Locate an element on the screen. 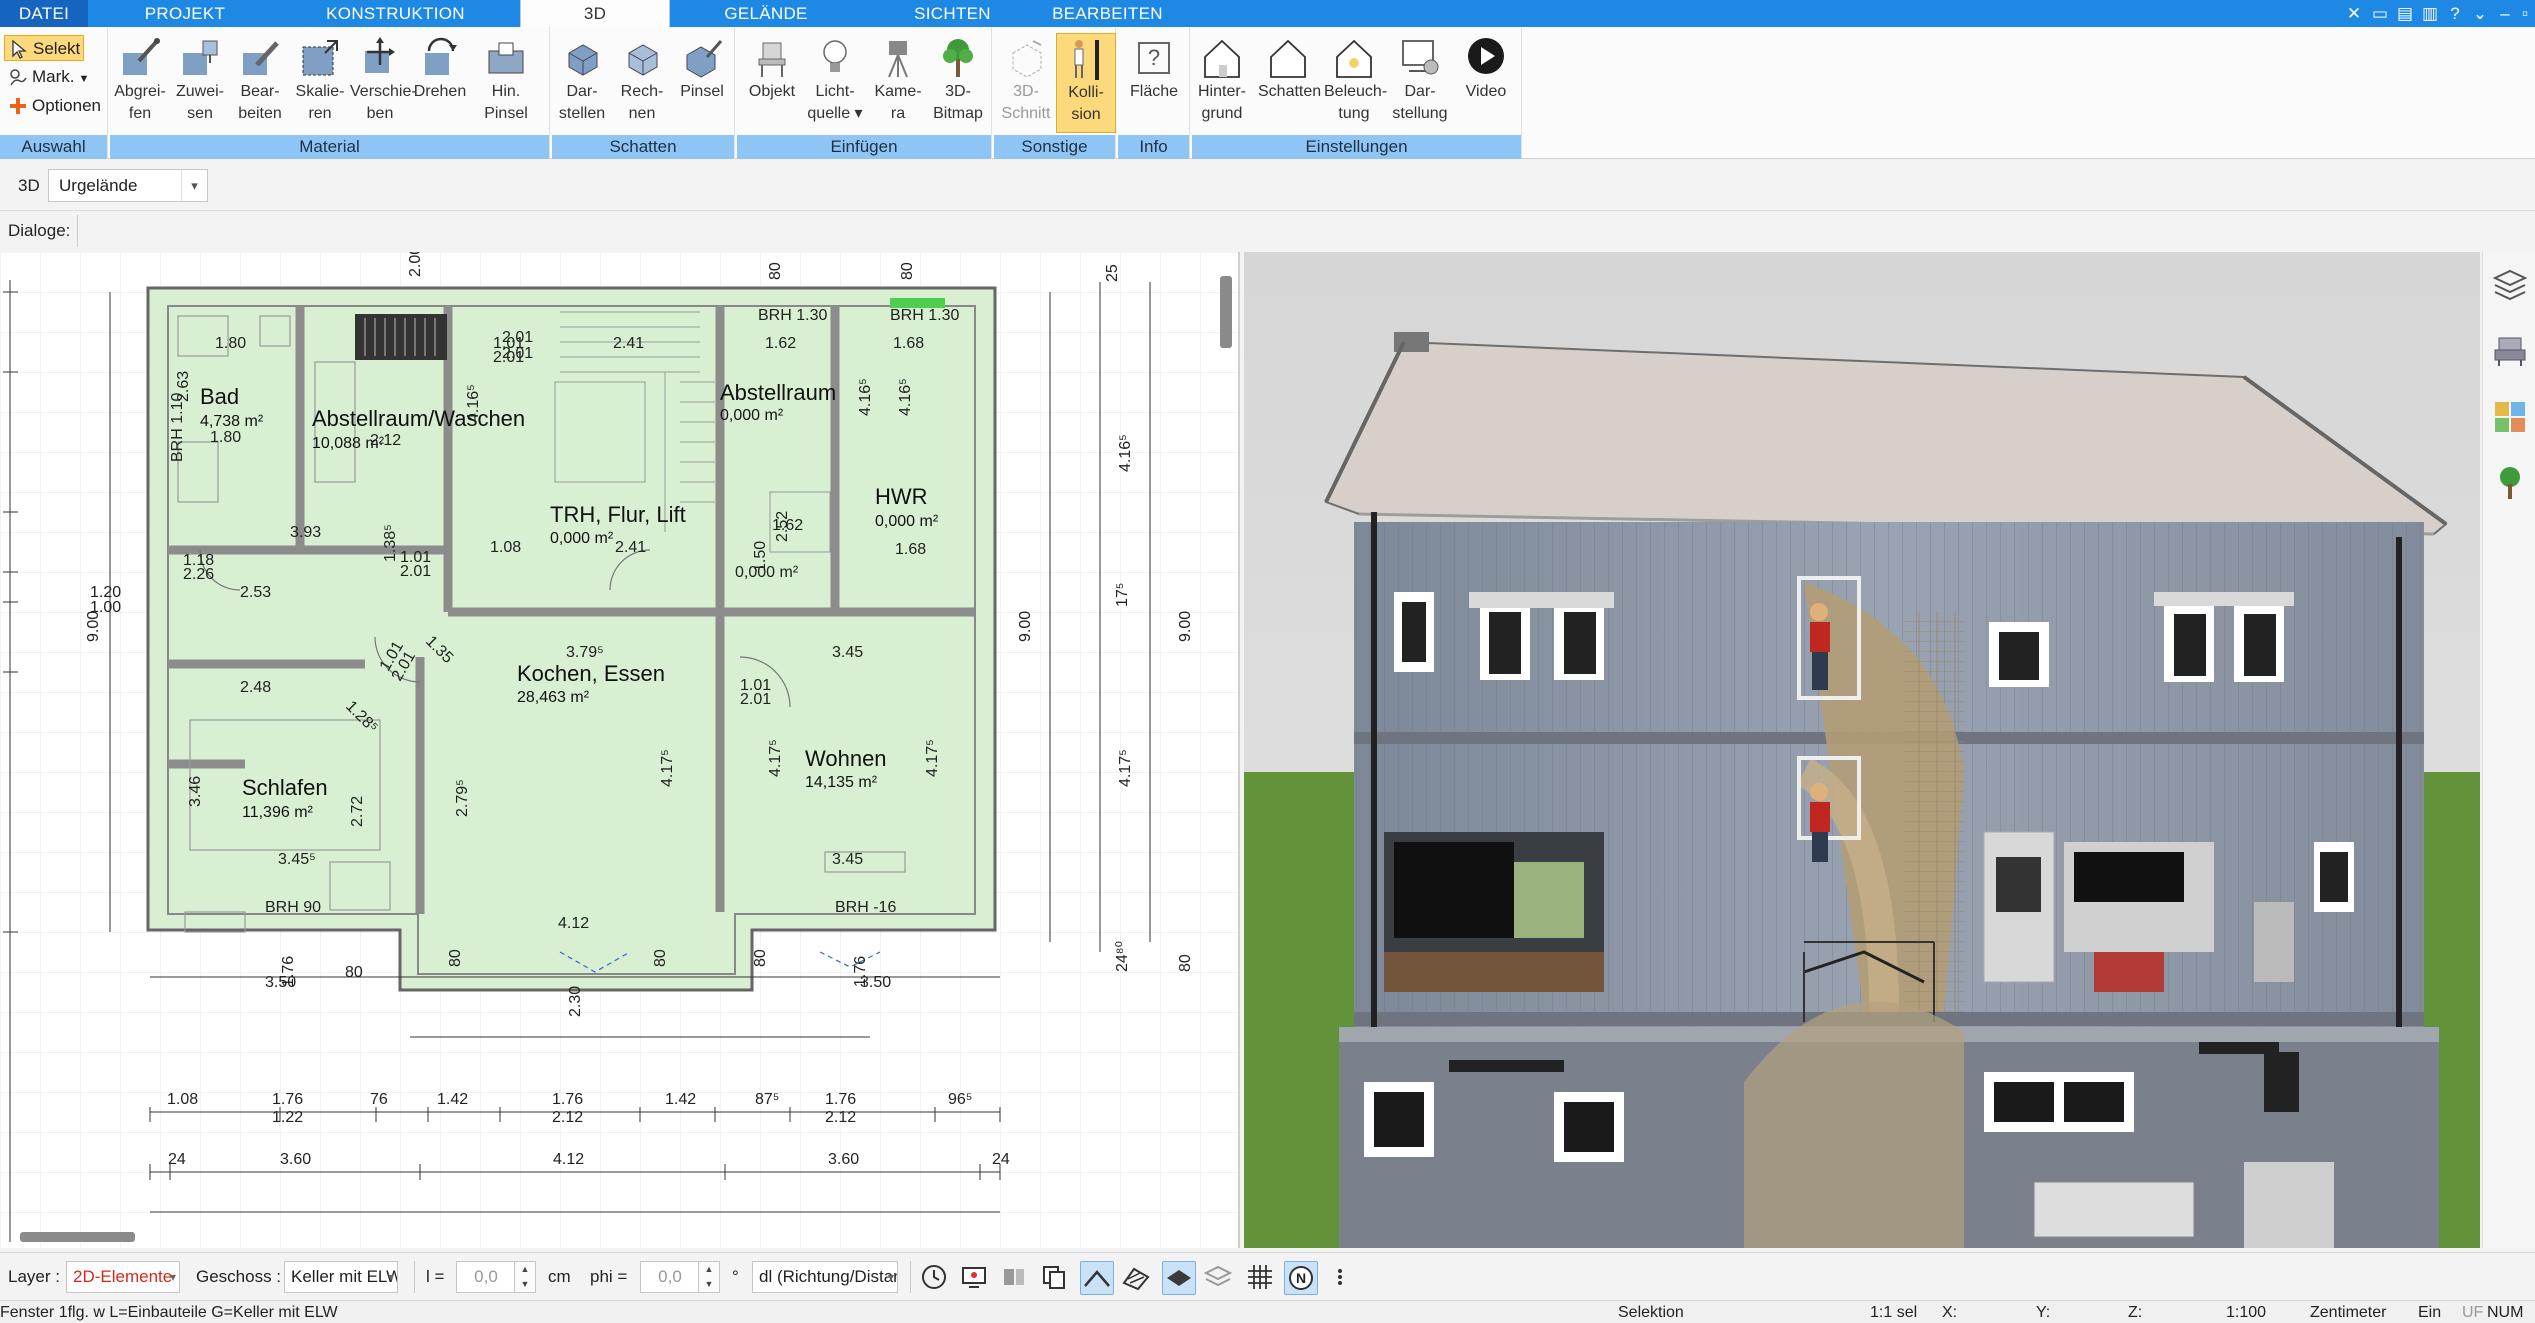  label-line1: Fläche is located at coordinates (1154, 91).